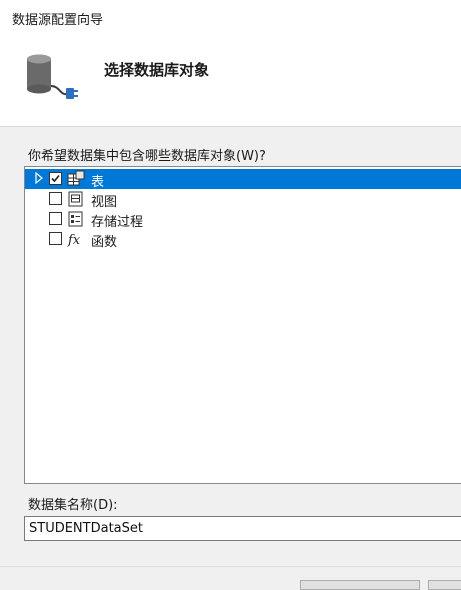 The width and height of the screenshot is (461, 590). What do you see at coordinates (243, 239) in the screenshot?
I see `tree-item-functions: fx 函数` at bounding box center [243, 239].